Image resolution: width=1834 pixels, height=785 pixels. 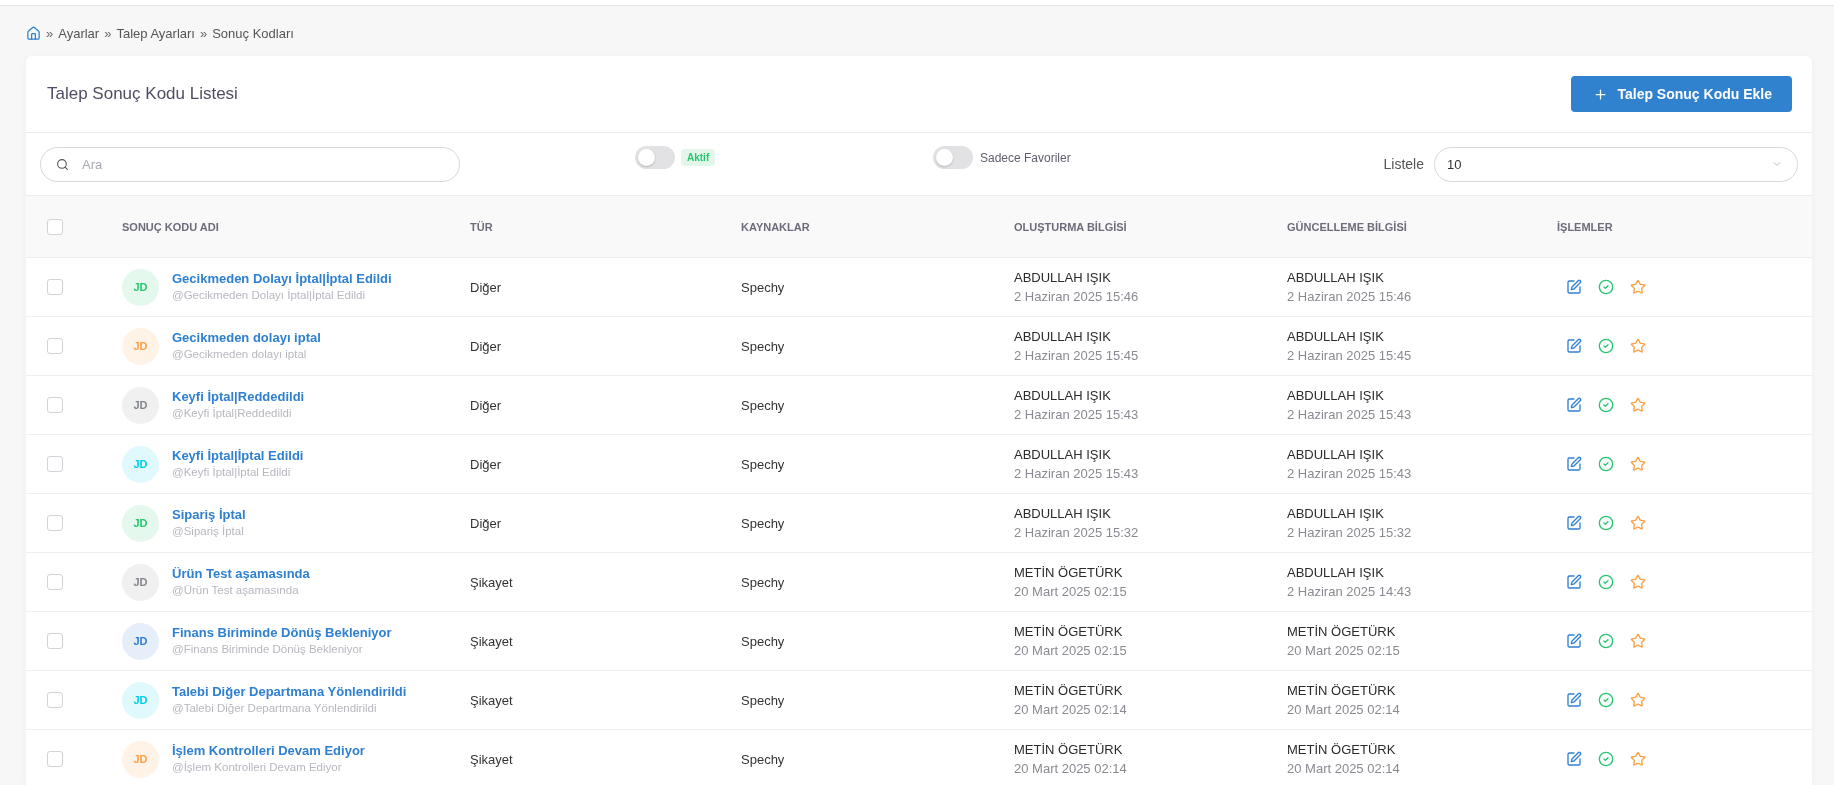 What do you see at coordinates (275, 708) in the screenshot?
I see `code-handle: @Talebi Diğer Departmana Yönlendirildi` at bounding box center [275, 708].